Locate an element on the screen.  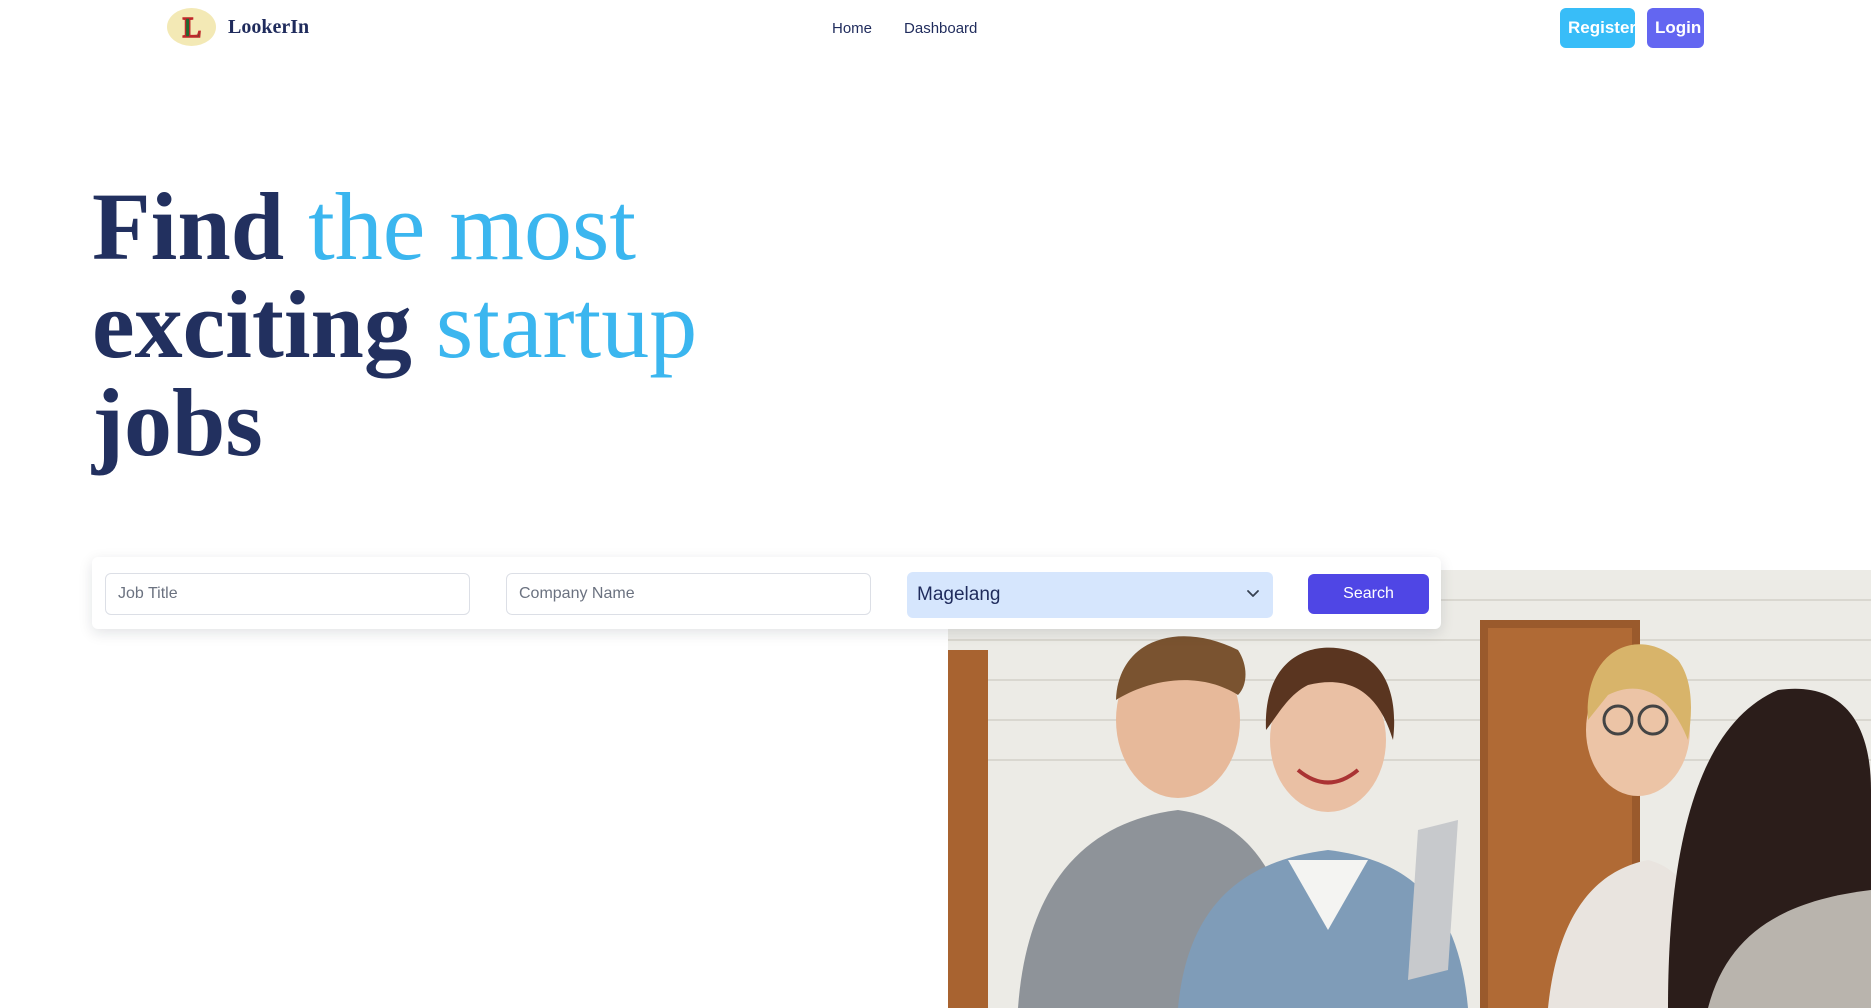
job-search-form: Magelang Search is located at coordinates (766, 593).